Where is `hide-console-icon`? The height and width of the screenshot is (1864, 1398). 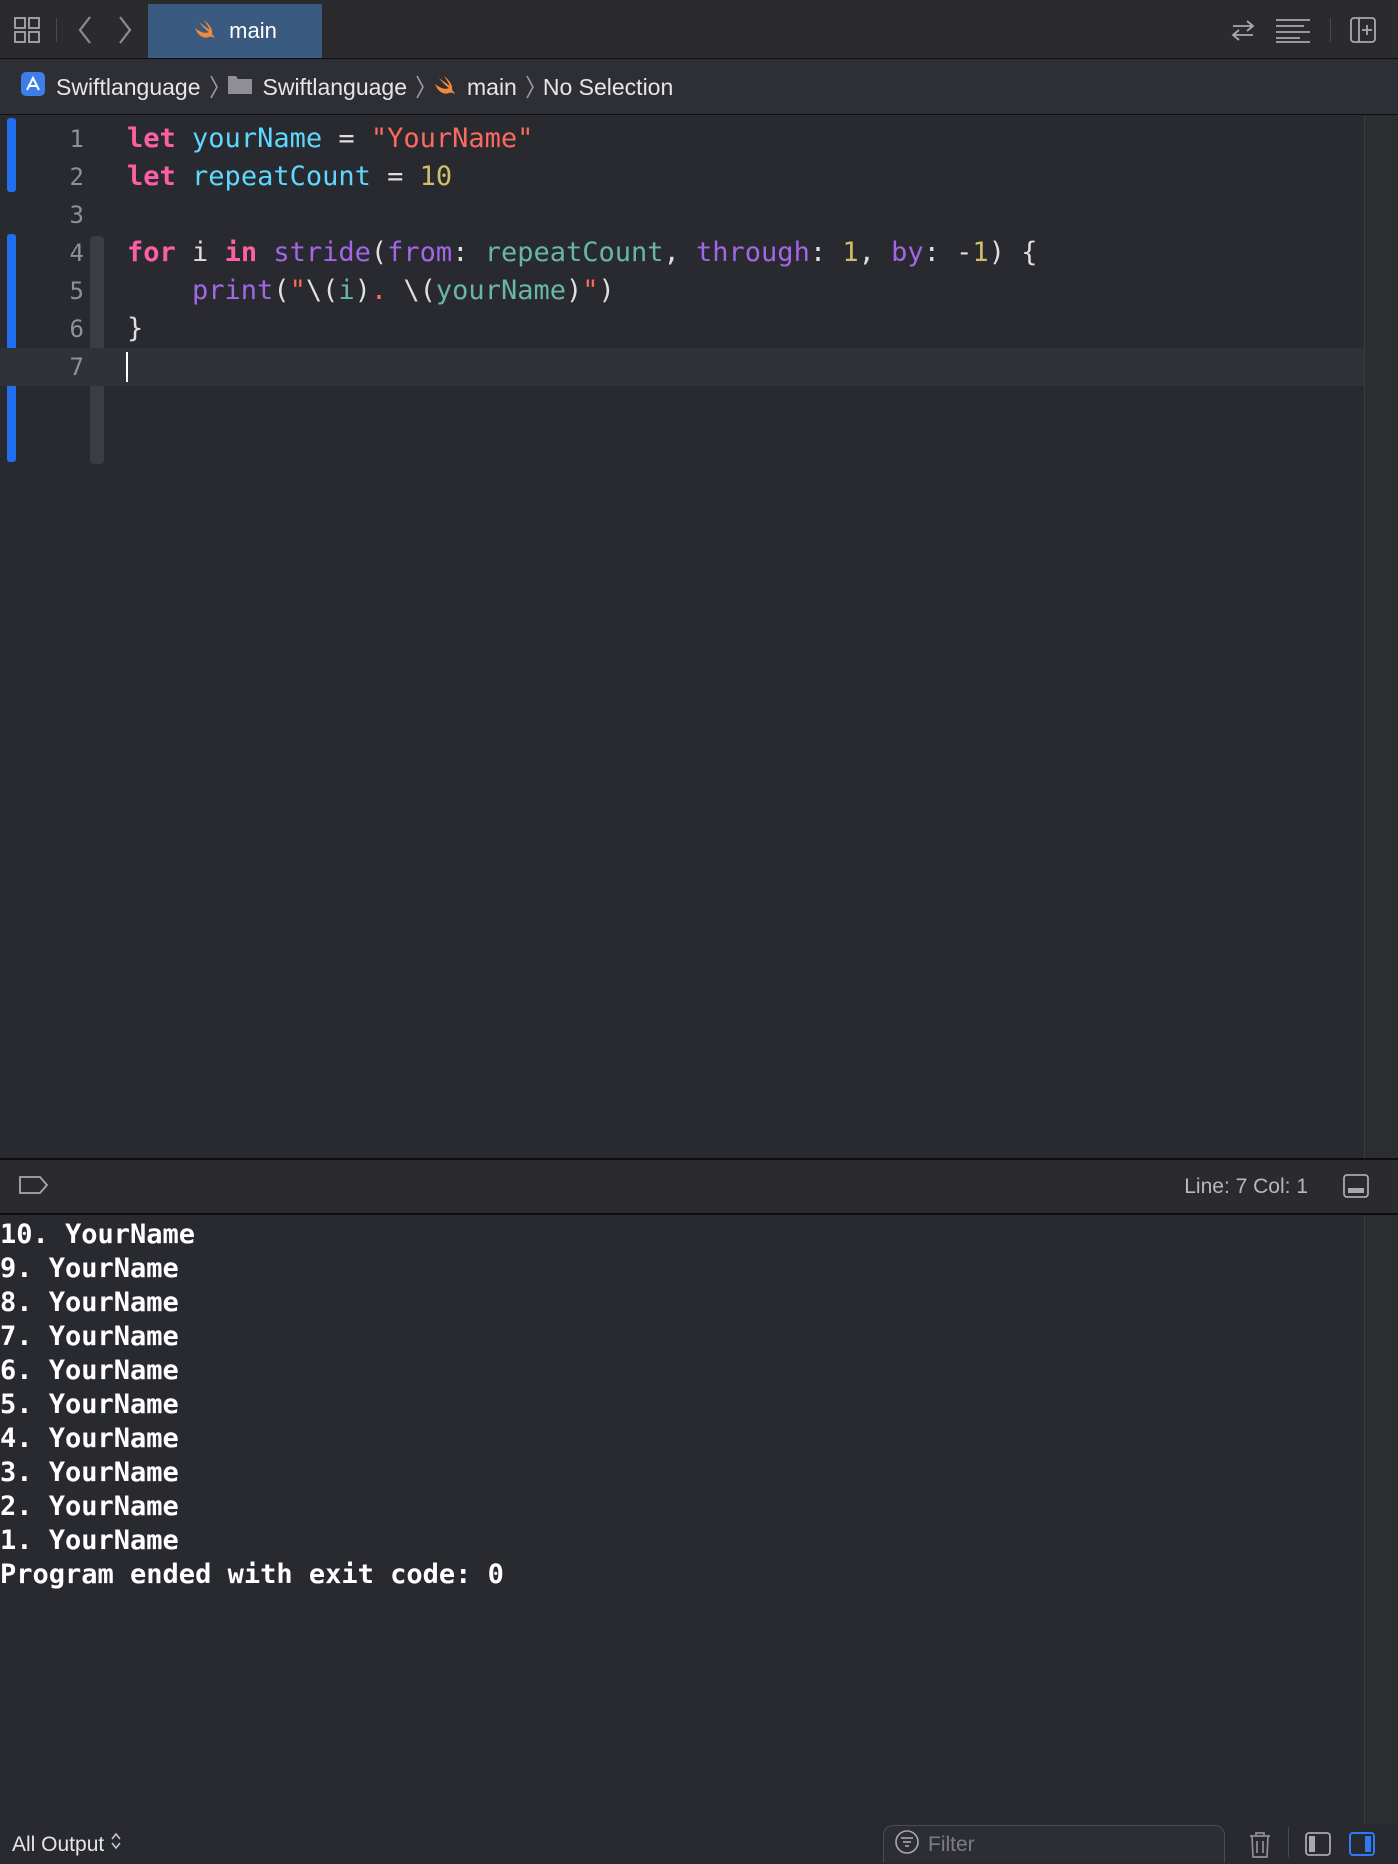 hide-console-icon is located at coordinates (1356, 1188).